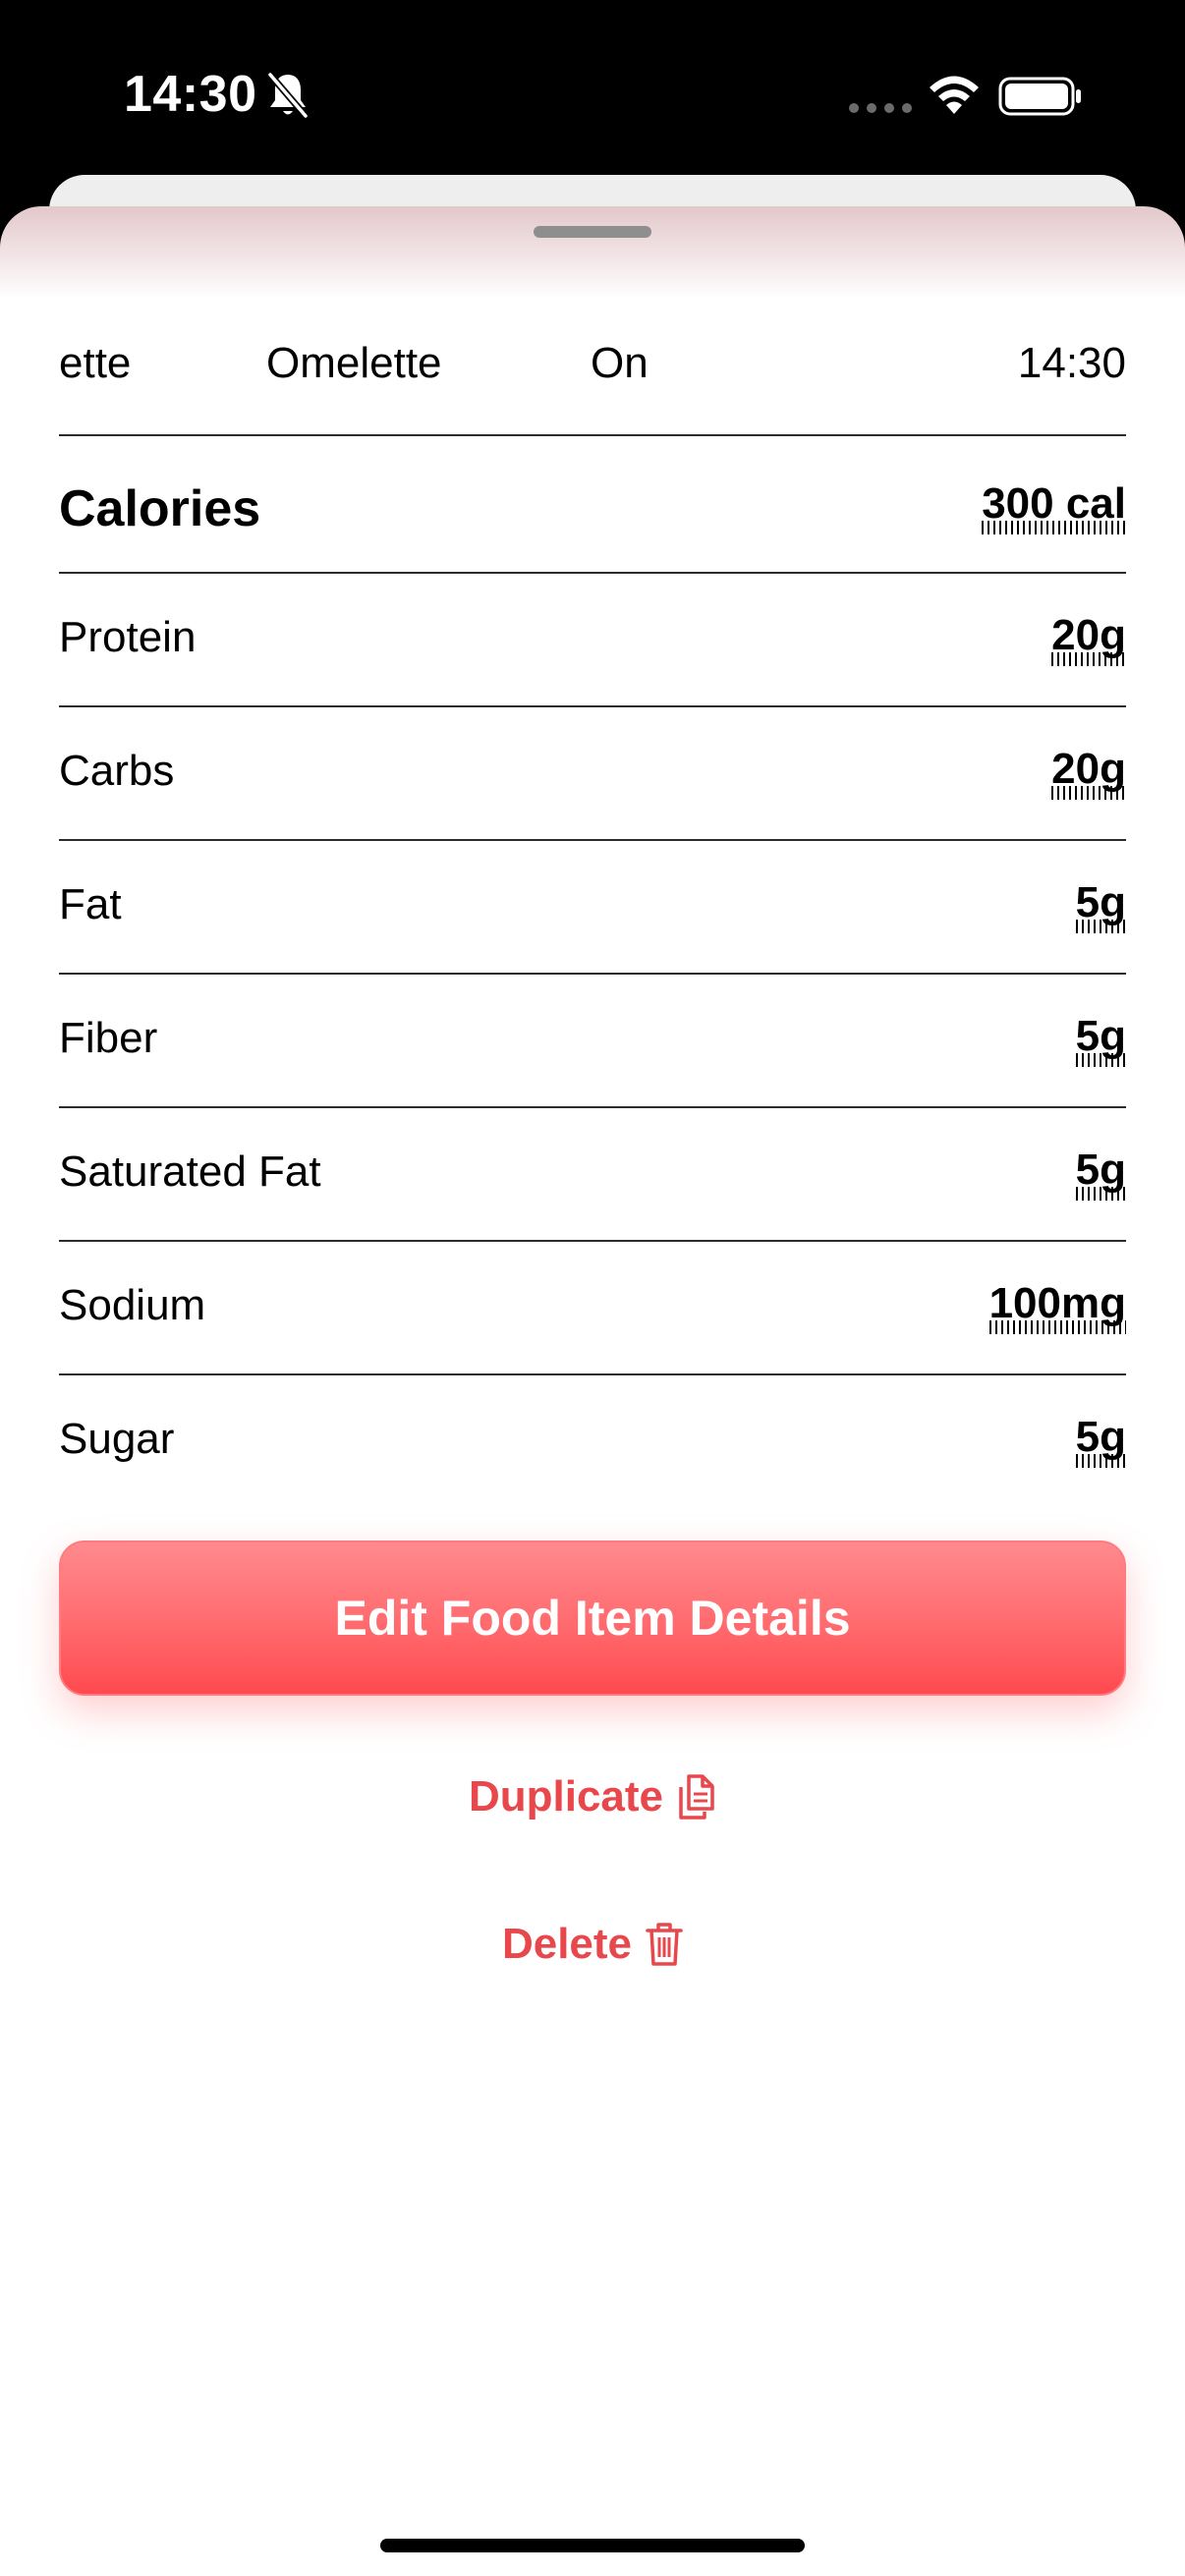  What do you see at coordinates (108, 1038) in the screenshot?
I see `nutrient-label: Fiber` at bounding box center [108, 1038].